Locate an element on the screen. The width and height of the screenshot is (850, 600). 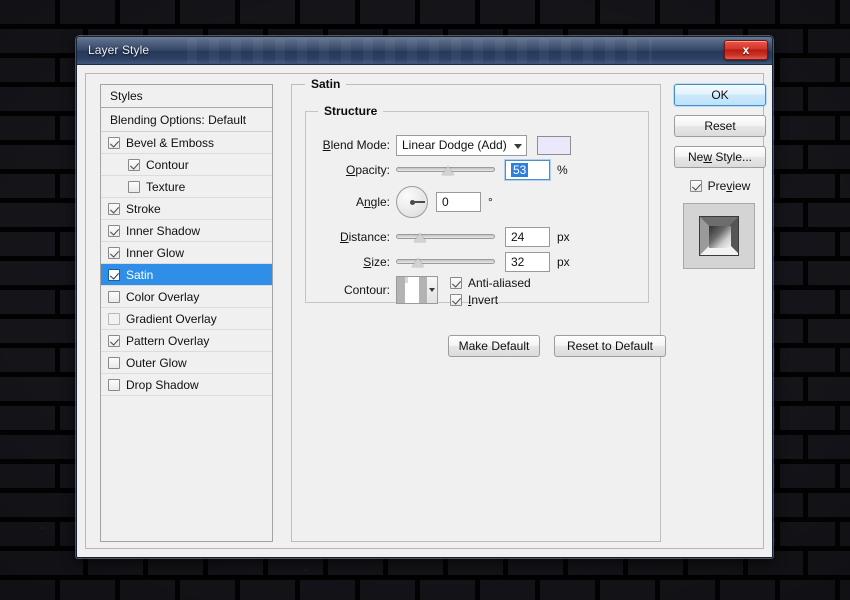
size-slider-thumb is located at coordinates (417, 262).